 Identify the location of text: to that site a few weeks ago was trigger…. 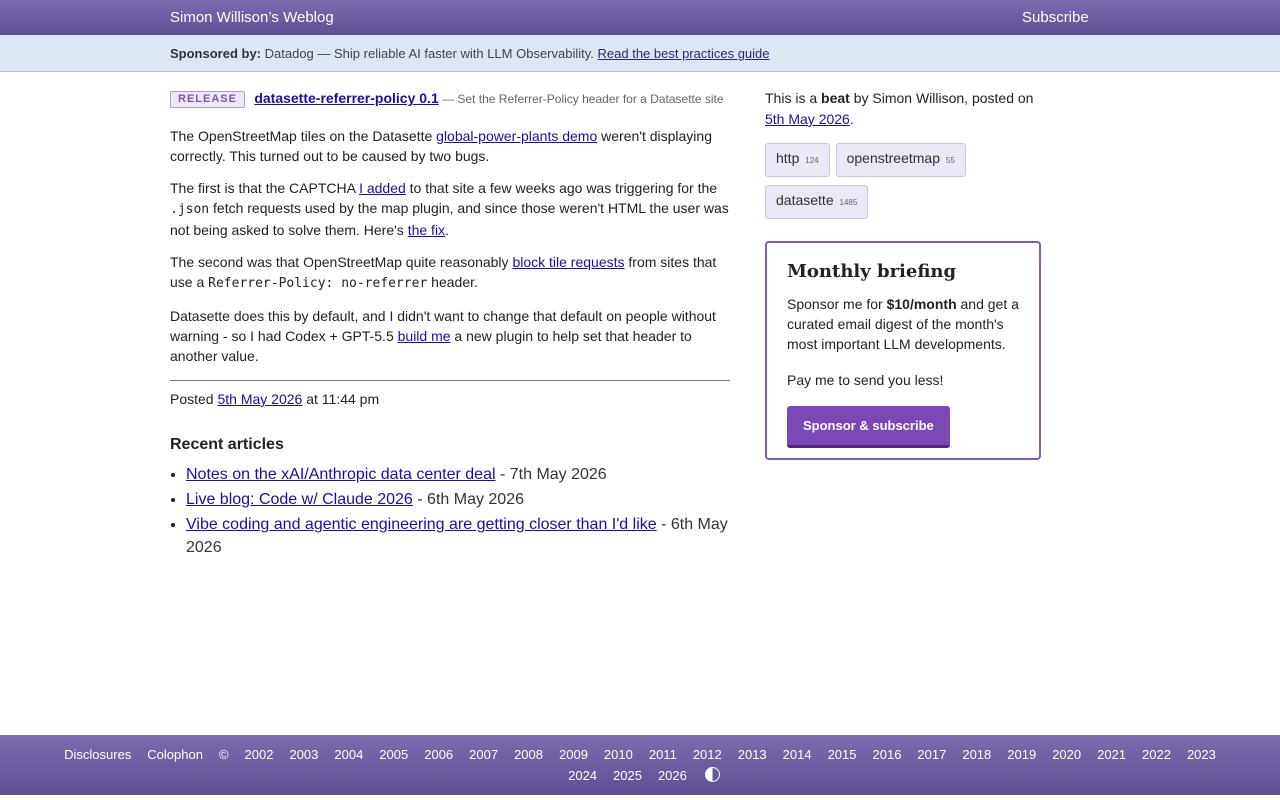
(561, 188).